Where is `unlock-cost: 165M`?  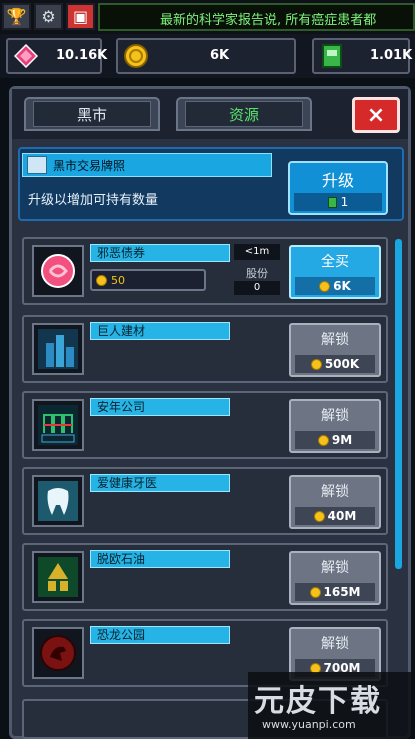 unlock-cost: 165M is located at coordinates (335, 592).